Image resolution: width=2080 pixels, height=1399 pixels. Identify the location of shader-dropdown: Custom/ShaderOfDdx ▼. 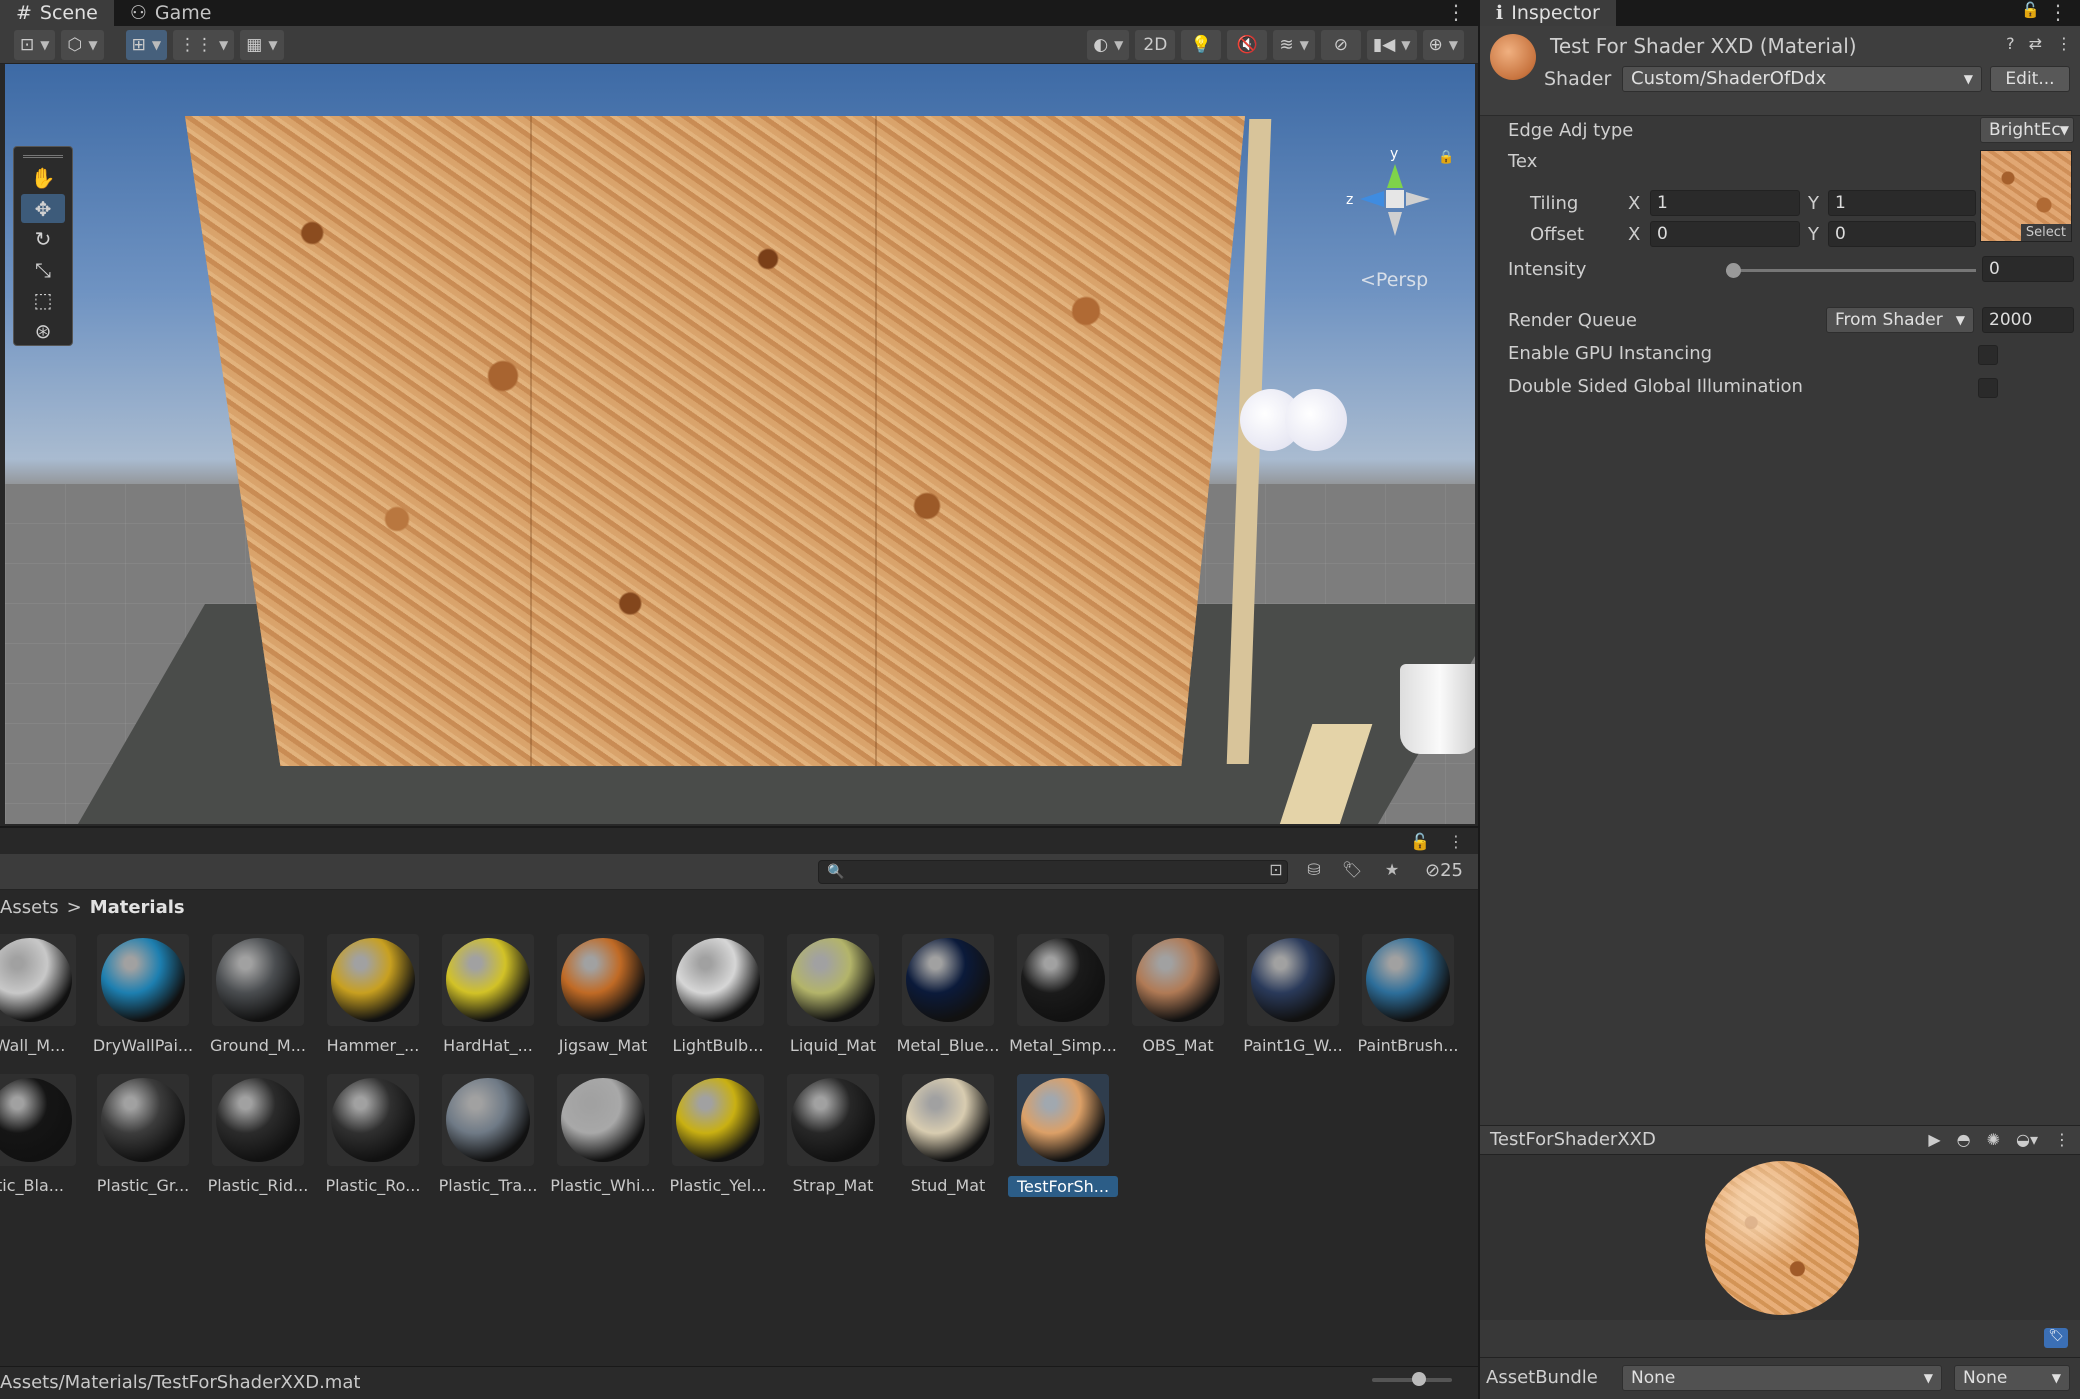
(1802, 79).